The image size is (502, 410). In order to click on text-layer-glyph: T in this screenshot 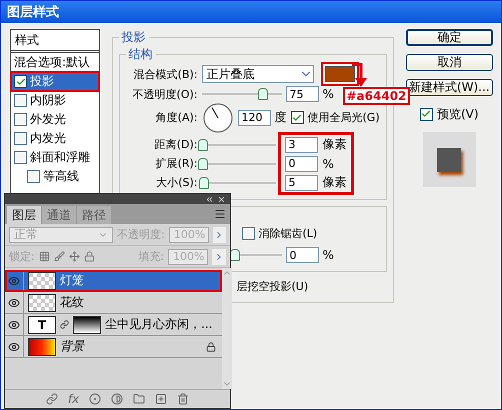, I will do `click(42, 325)`.